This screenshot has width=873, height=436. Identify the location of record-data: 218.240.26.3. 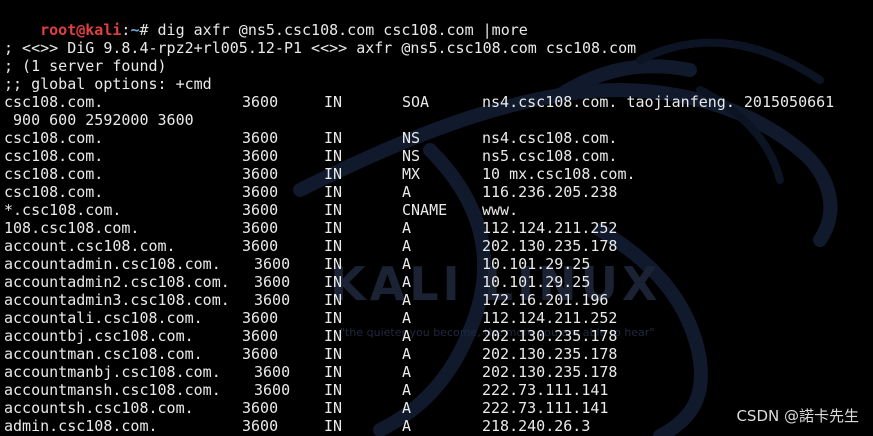
(536, 426).